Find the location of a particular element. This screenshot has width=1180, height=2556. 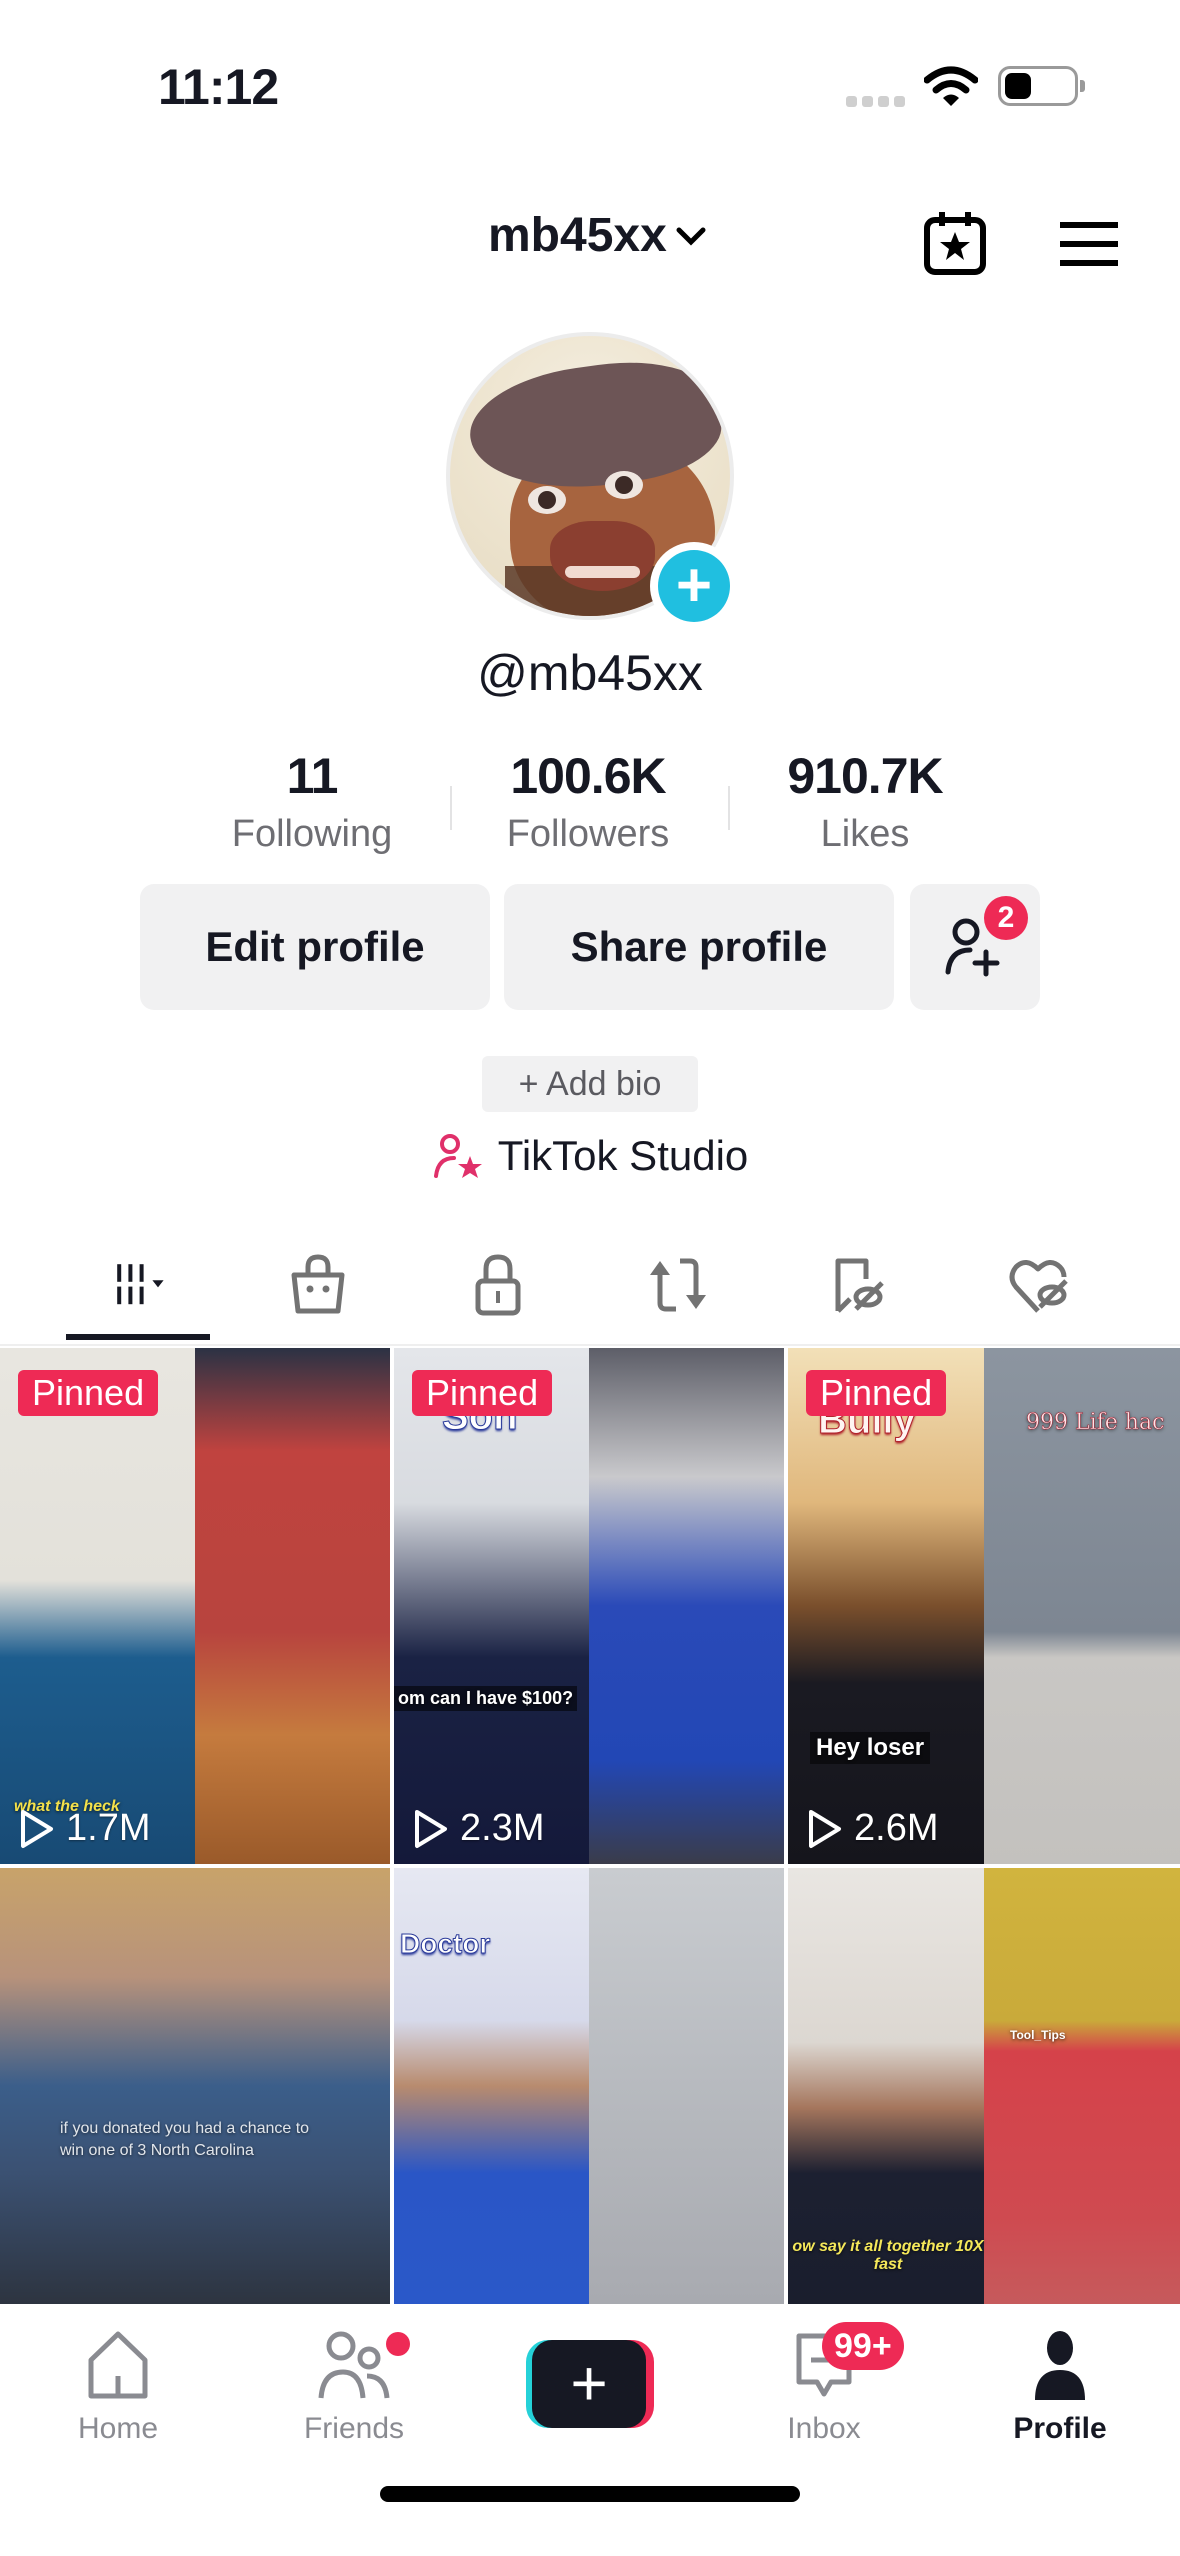

content-tabs is located at coordinates (590, 1288).